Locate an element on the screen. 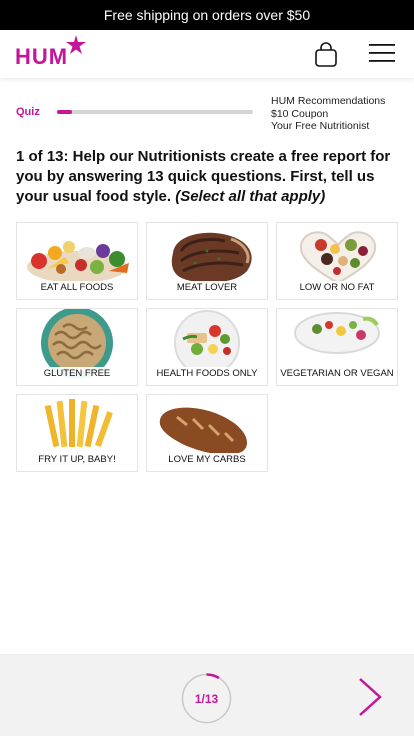 This screenshot has height=736, width=414. option-vegetarian-or-vegan: VEGETARIAN OR VEGAN is located at coordinates (337, 347).